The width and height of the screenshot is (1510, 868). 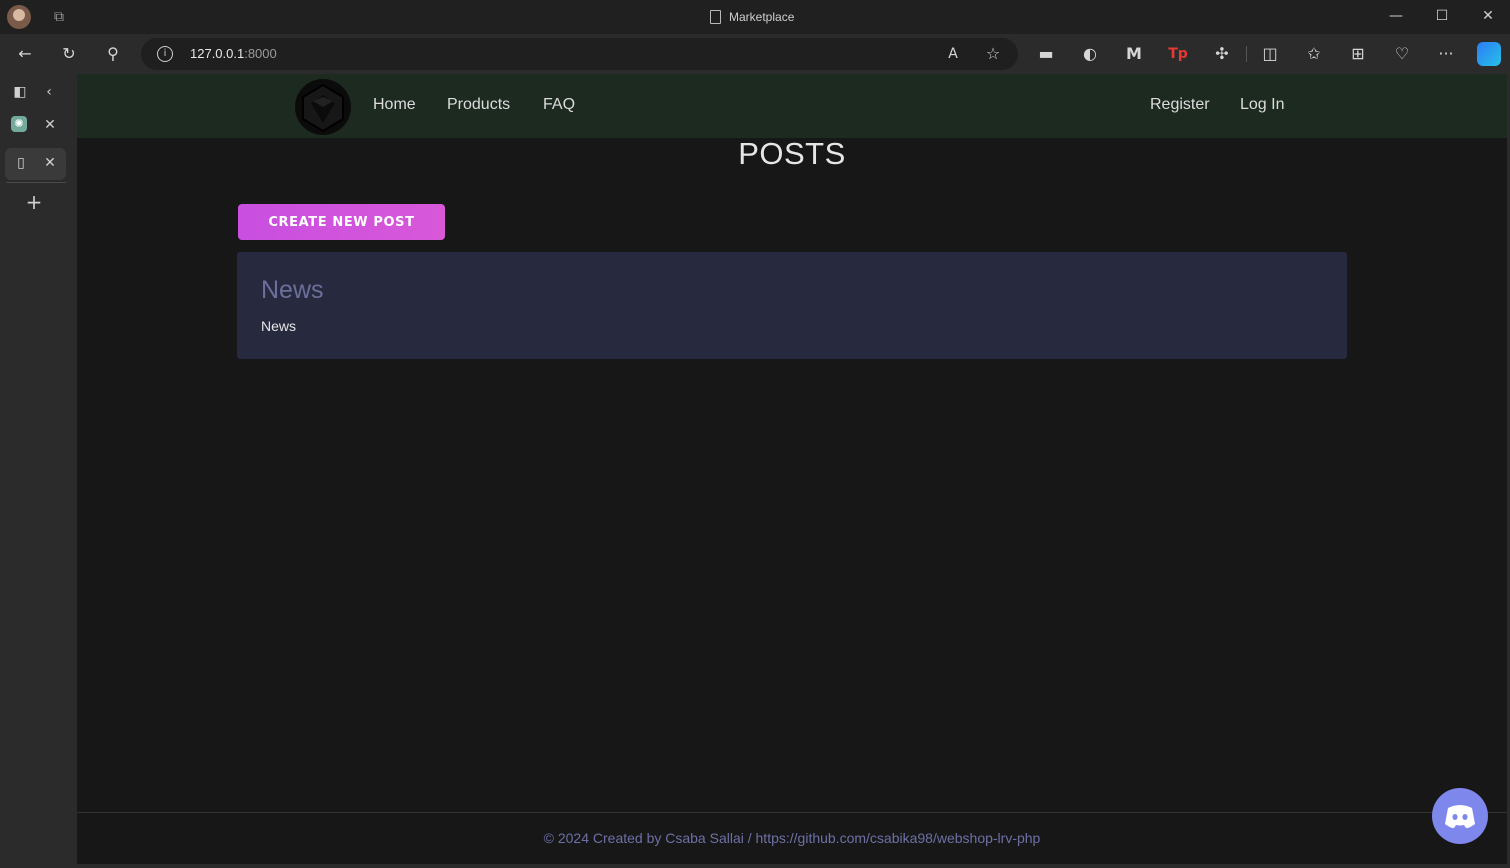 What do you see at coordinates (1489, 54) in the screenshot?
I see `copilot-icon` at bounding box center [1489, 54].